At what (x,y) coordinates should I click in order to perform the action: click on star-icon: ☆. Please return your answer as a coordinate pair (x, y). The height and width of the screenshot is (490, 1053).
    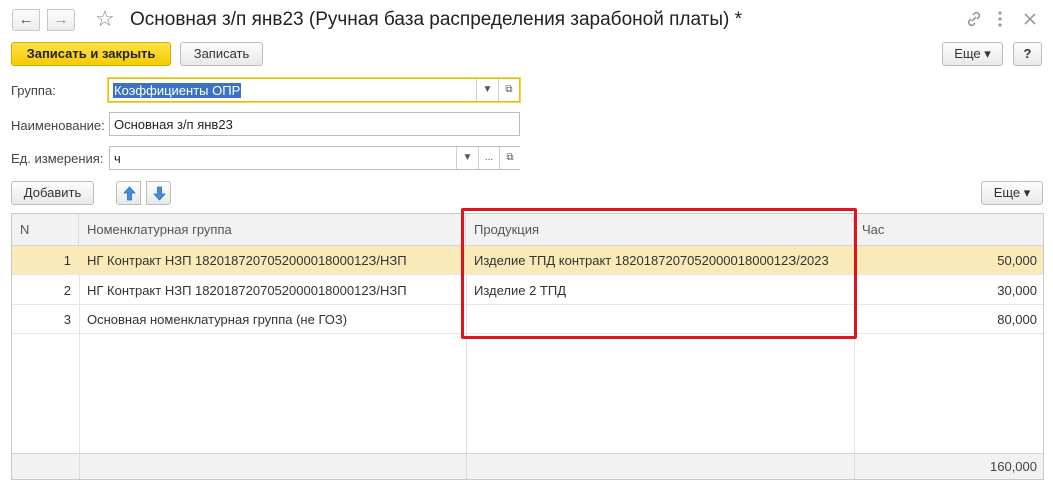
    Looking at the image, I should click on (105, 19).